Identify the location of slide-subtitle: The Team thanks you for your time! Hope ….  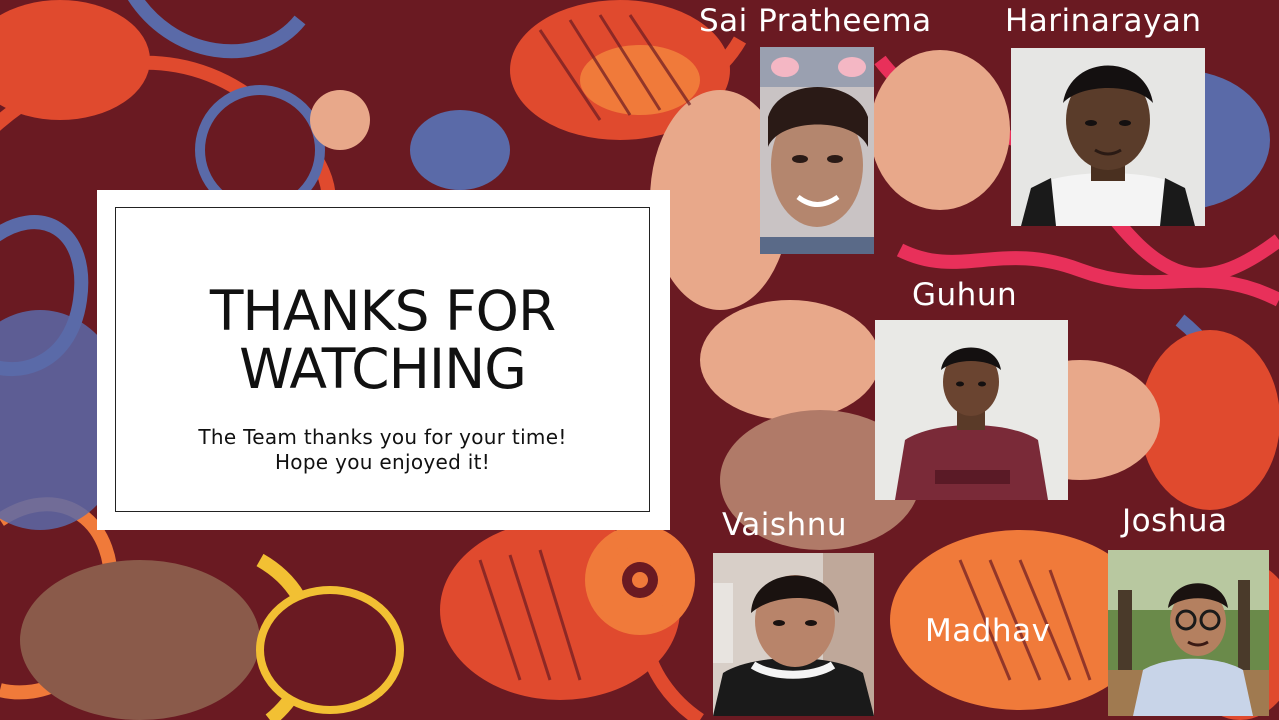
(382, 450).